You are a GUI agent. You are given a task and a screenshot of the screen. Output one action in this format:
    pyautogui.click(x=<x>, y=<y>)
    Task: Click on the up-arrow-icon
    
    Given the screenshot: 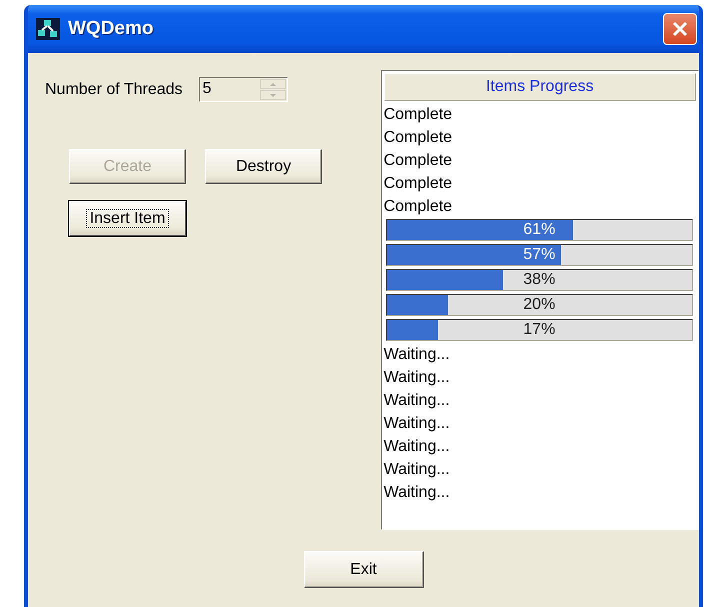 What is the action you would take?
    pyautogui.click(x=273, y=84)
    